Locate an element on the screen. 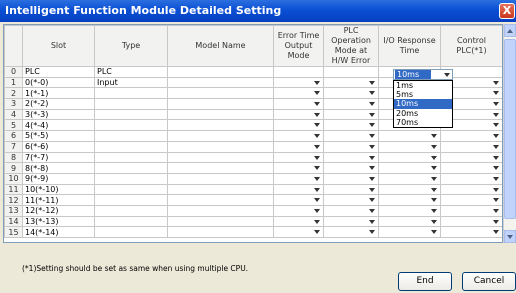 This screenshot has width=516, height=293. type-cell: Input is located at coordinates (131, 82).